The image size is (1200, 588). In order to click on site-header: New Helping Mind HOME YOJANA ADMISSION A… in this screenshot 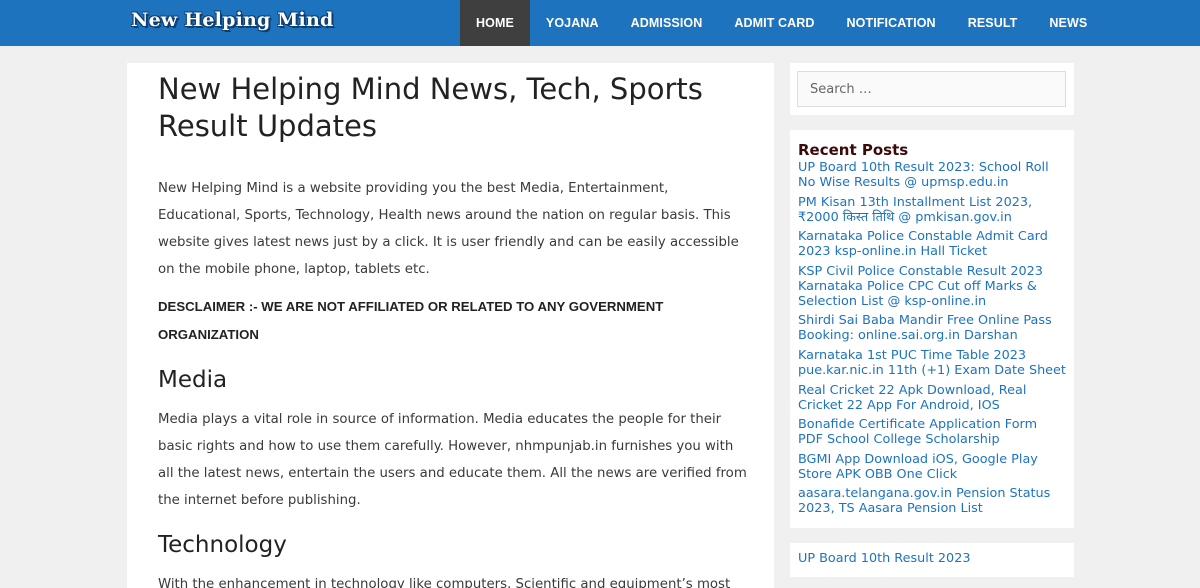, I will do `click(600, 23)`.